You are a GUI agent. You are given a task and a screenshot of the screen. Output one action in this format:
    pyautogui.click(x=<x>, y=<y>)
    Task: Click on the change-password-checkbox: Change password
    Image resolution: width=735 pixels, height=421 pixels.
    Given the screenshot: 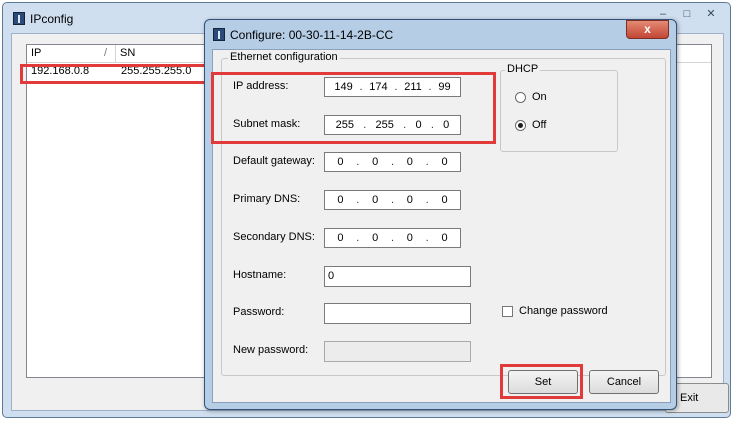 What is the action you would take?
    pyautogui.click(x=555, y=311)
    